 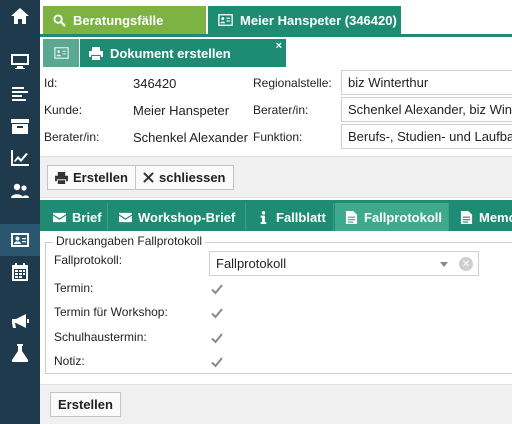 I want to click on schulhaustermin-label: Schulhaustermin:, so click(x=100, y=337).